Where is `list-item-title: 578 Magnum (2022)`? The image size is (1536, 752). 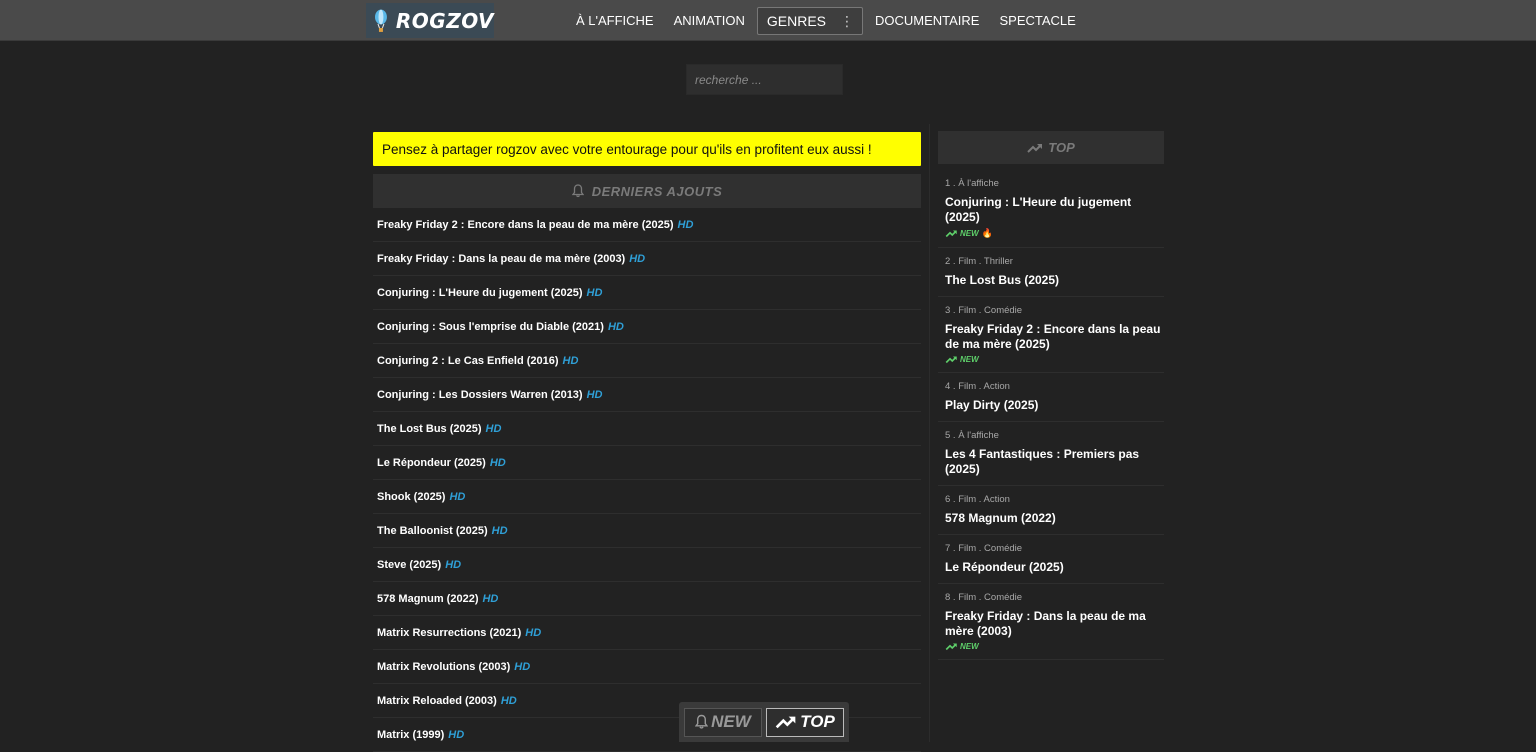 list-item-title: 578 Magnum (2022) is located at coordinates (428, 598).